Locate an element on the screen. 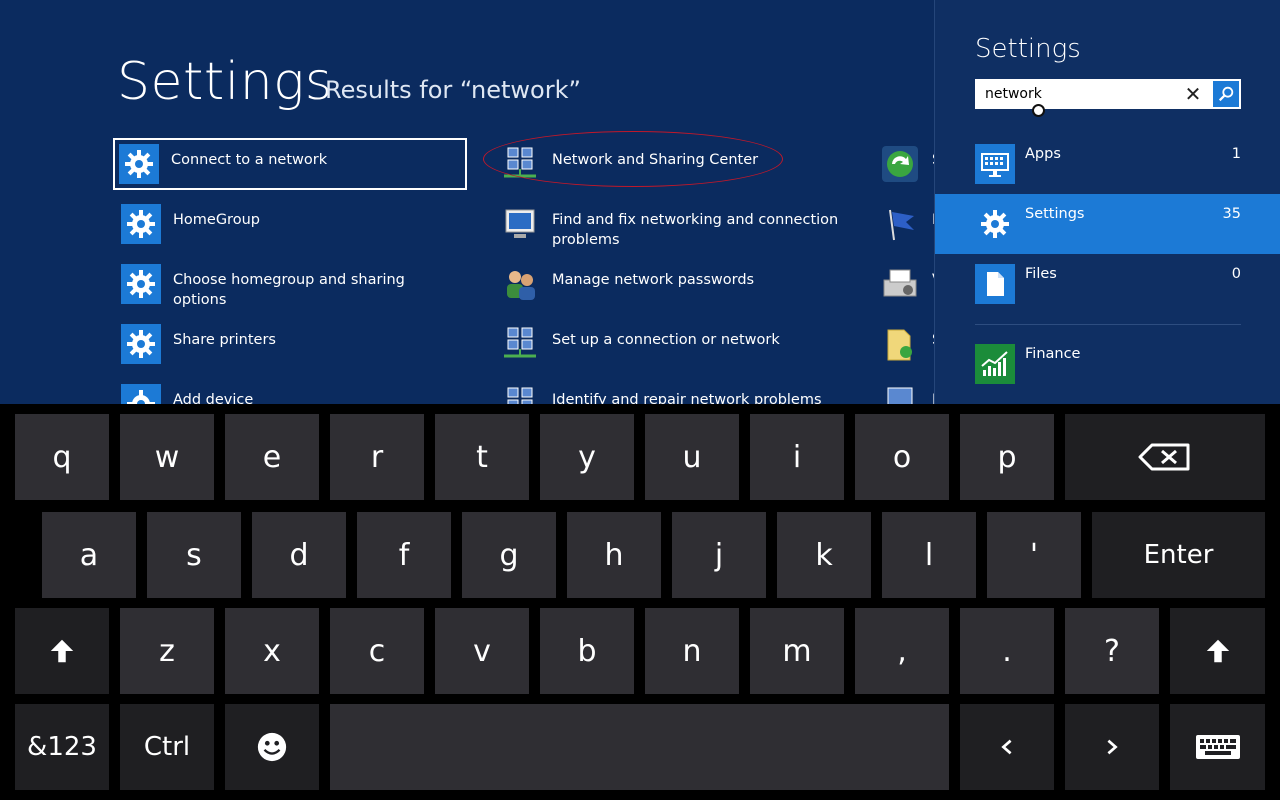 This screenshot has height=800, width=1280. key-g: g is located at coordinates (509, 555).